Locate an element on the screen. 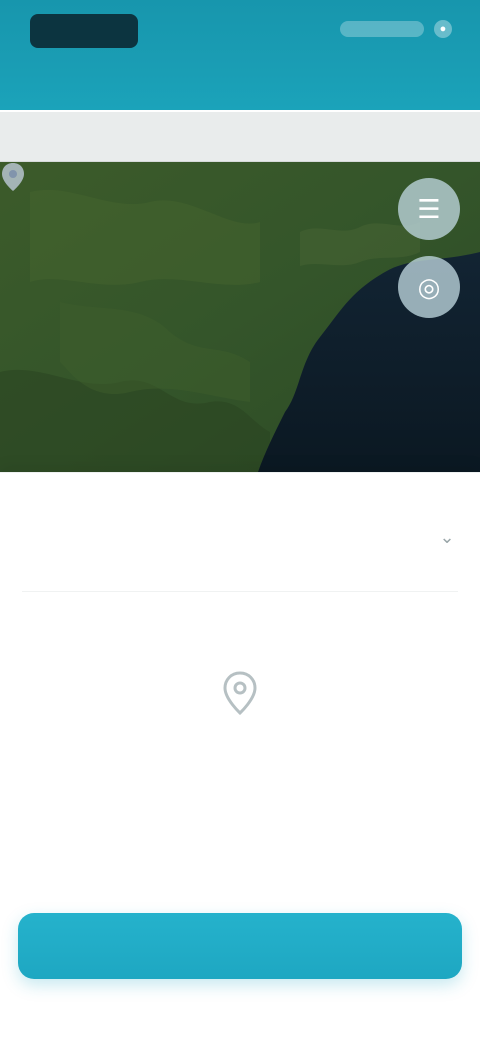 This screenshot has width=480, height=1040. chevron-down-icon: ⌄ is located at coordinates (447, 537).